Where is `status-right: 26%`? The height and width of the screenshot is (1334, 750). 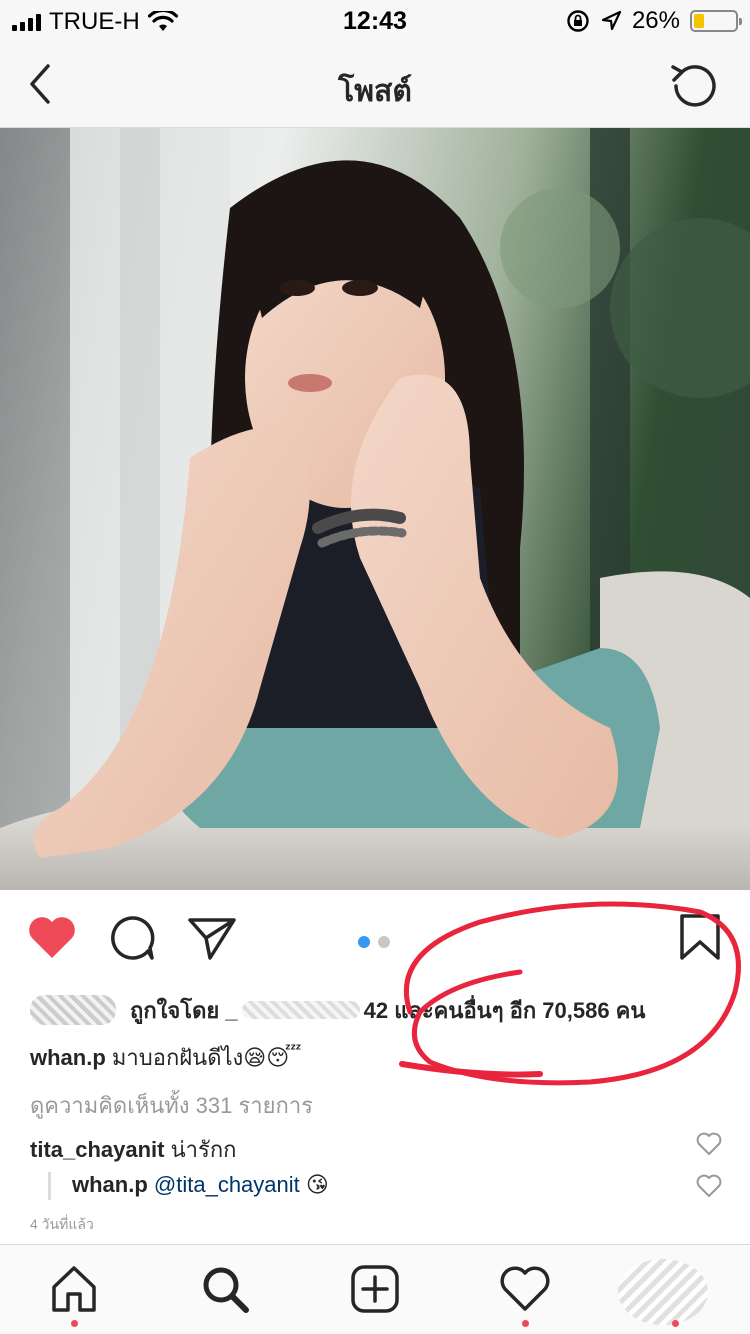
status-right: 26% is located at coordinates (654, 21).